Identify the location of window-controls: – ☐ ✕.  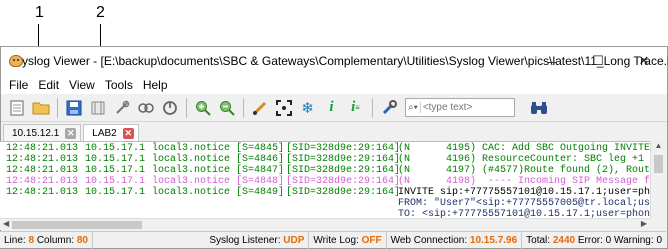
(598, 61).